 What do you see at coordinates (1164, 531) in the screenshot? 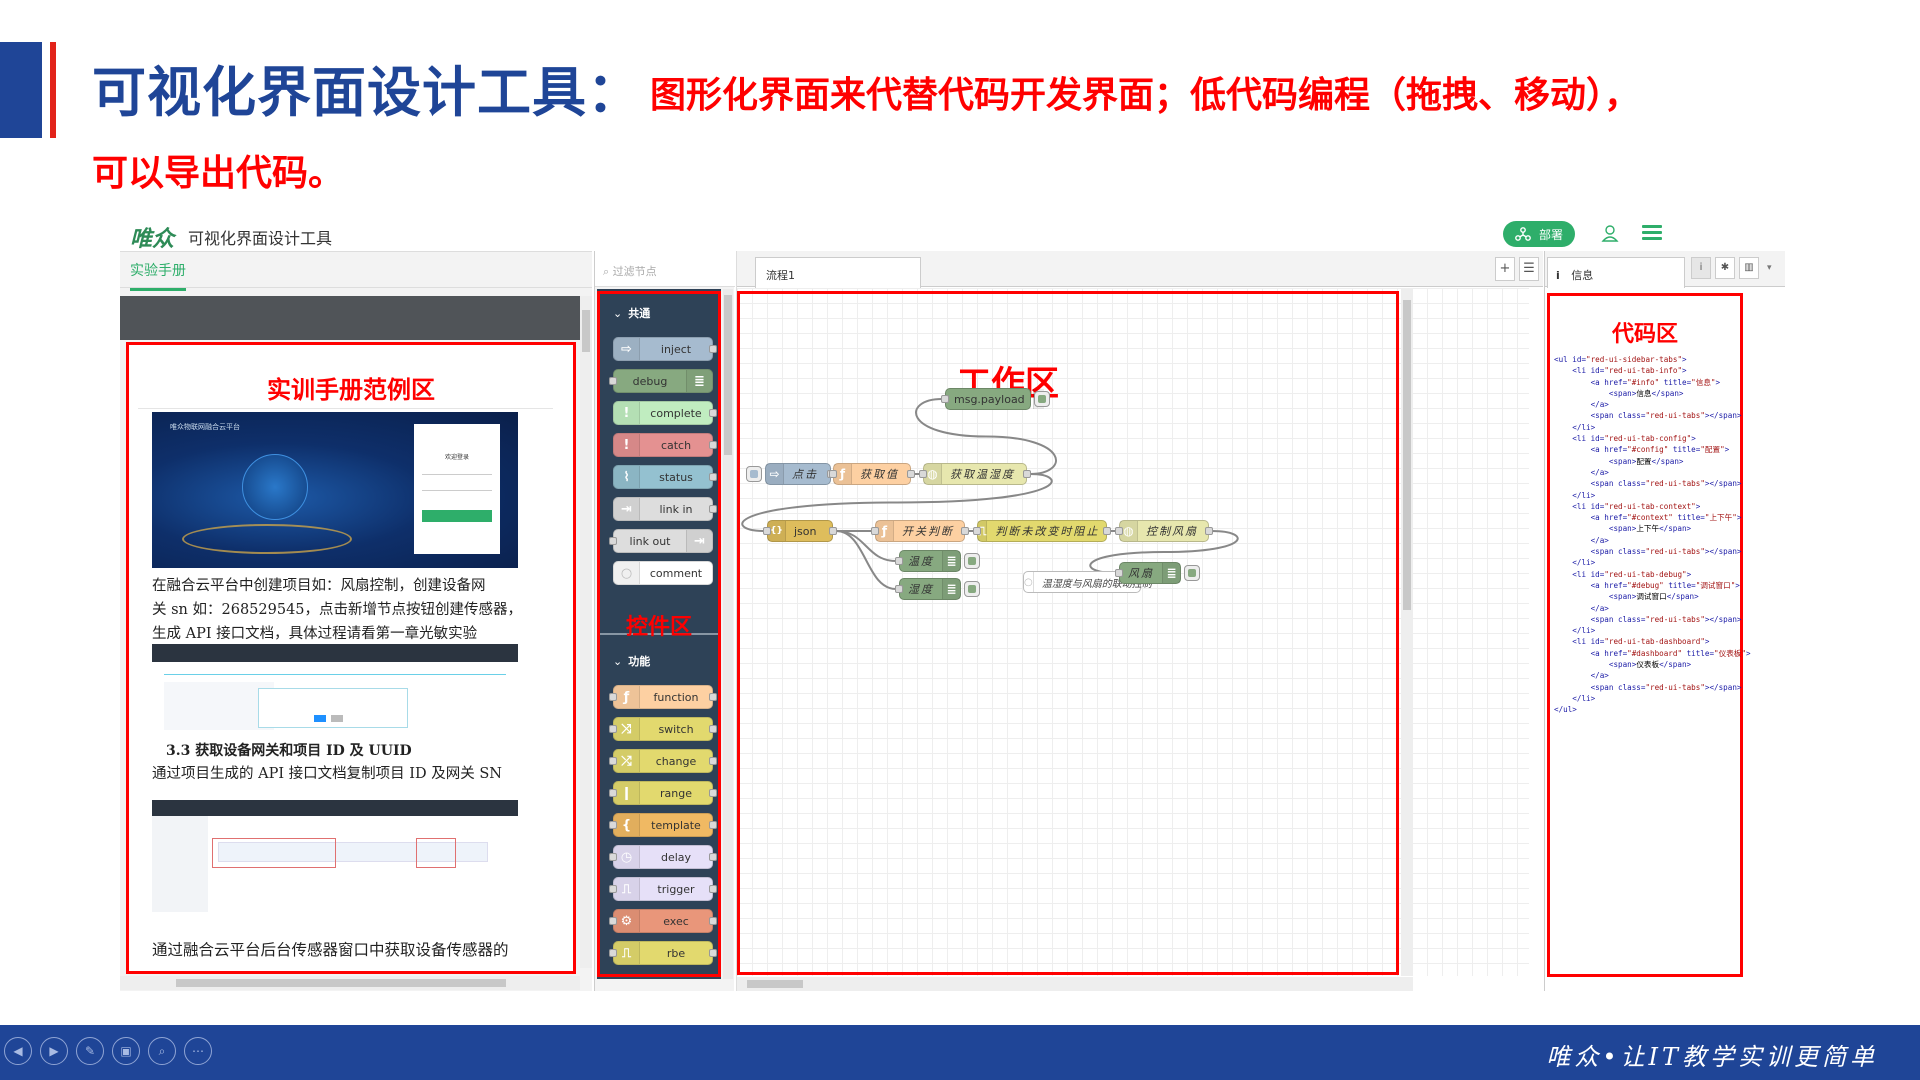
I see `flow-node: ◍ 控制风扇` at bounding box center [1164, 531].